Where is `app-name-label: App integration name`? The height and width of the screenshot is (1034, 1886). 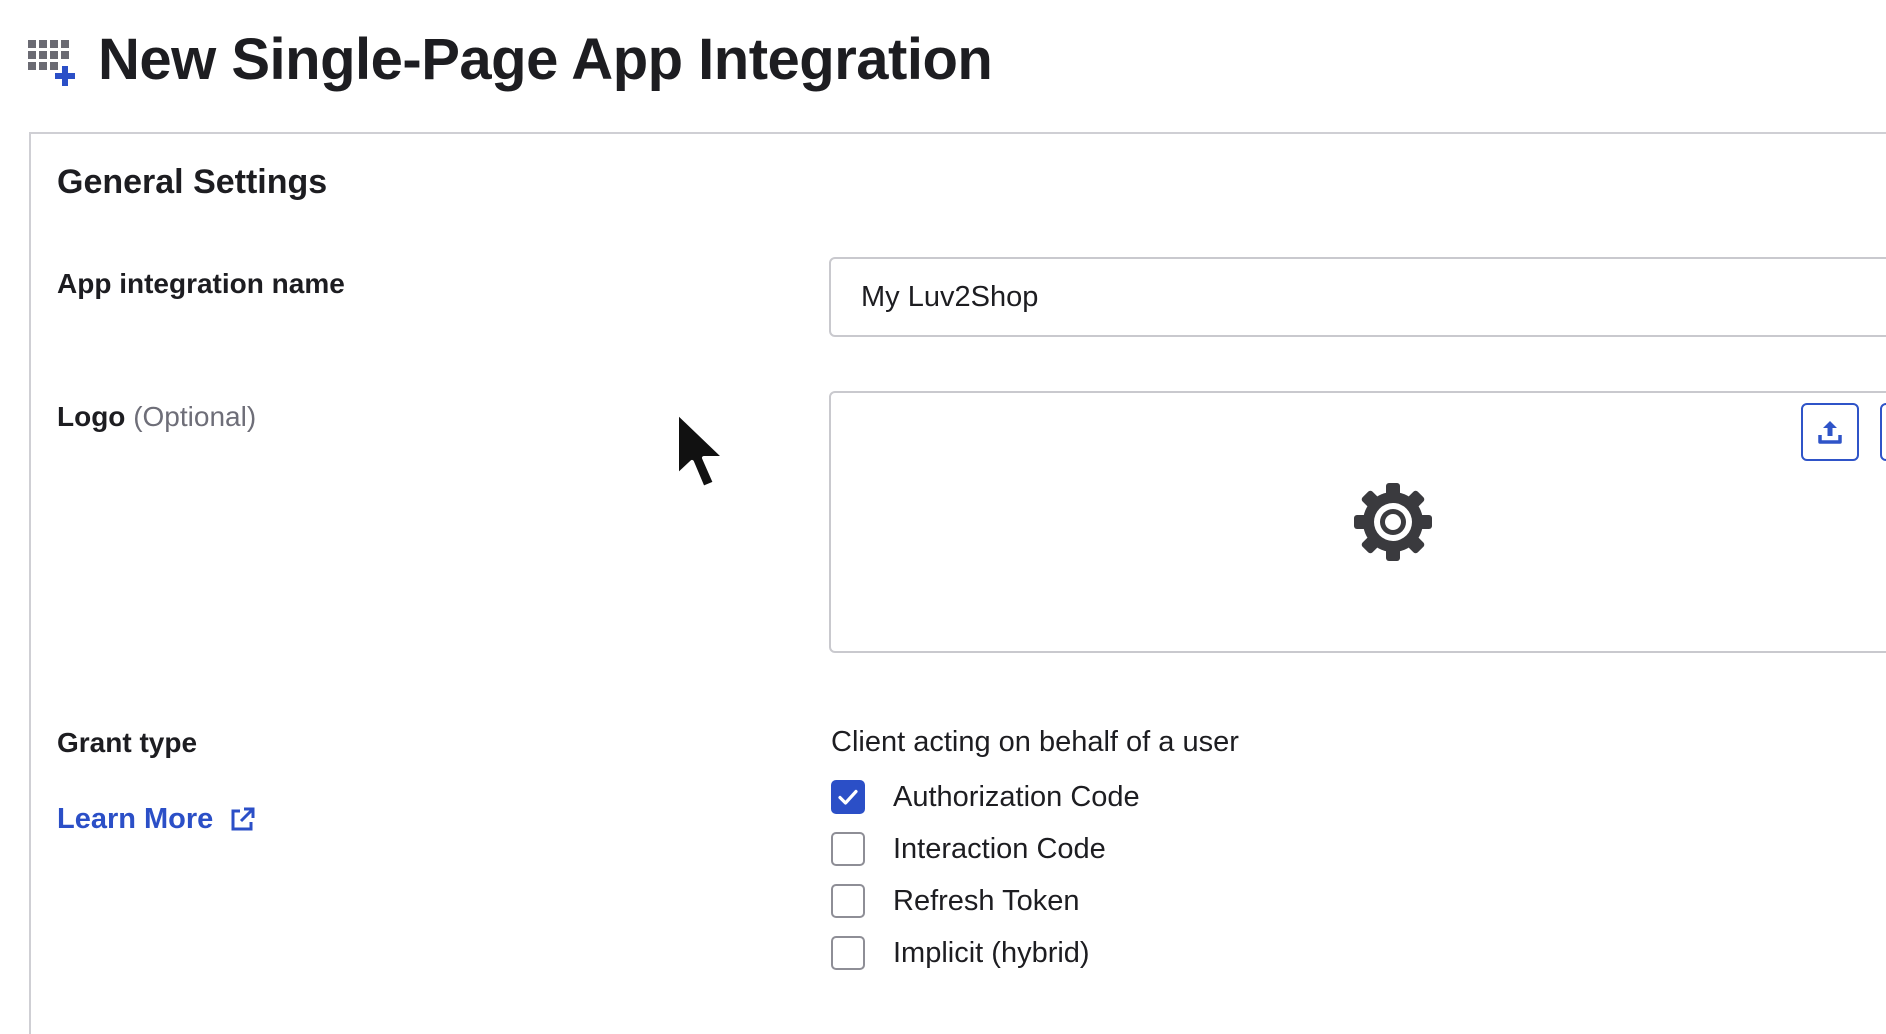
app-name-label: App integration name is located at coordinates (201, 283).